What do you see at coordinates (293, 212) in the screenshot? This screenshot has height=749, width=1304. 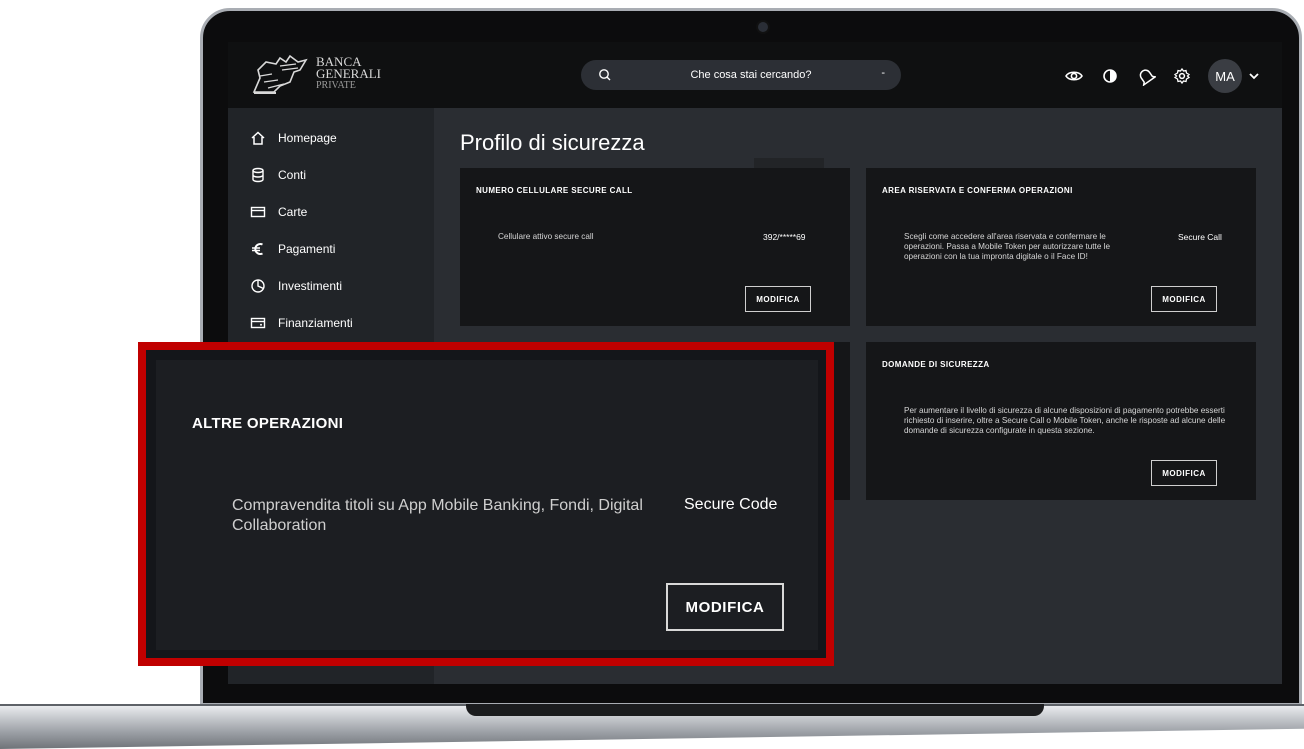 I see `sidebar-item-label: Carte` at bounding box center [293, 212].